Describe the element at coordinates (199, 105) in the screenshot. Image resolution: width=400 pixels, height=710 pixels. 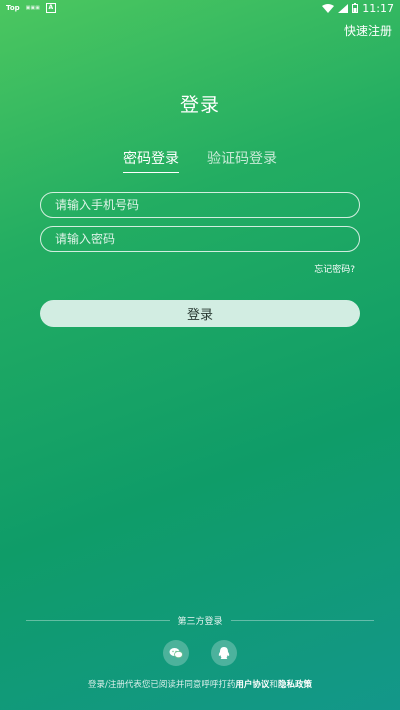
I see `page-title: 登录` at that location.